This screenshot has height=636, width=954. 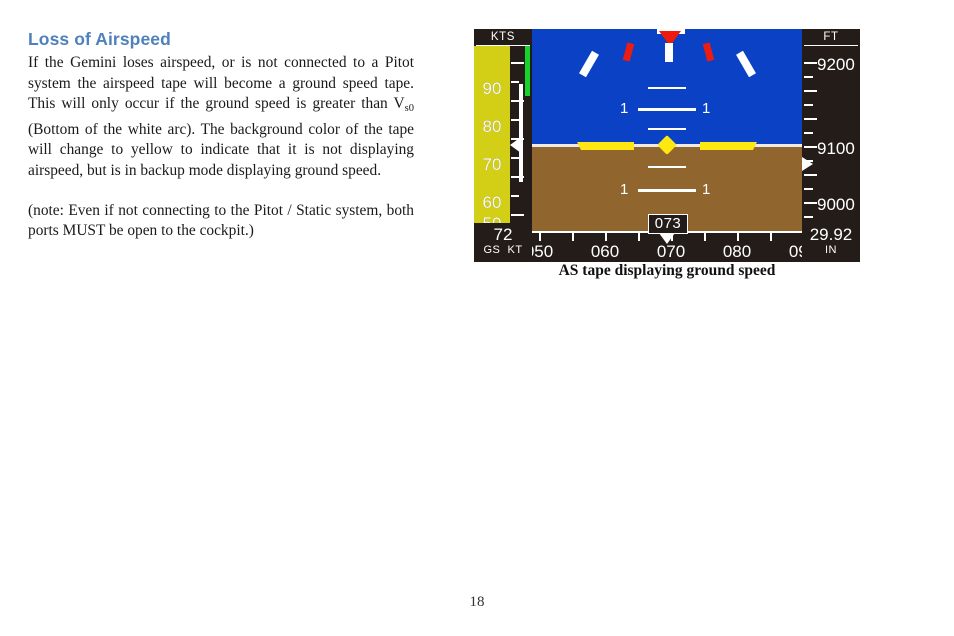 I want to click on pitch-label-plus10-right: 1, so click(x=706, y=108).